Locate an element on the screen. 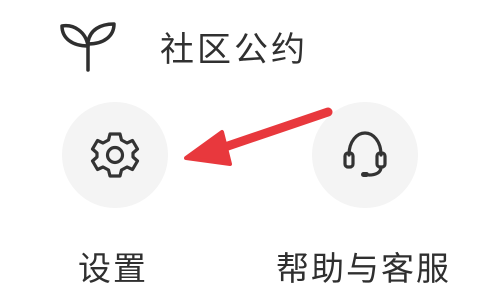 Image resolution: width=500 pixels, height=300 pixels. headset-icon is located at coordinates (365, 155).